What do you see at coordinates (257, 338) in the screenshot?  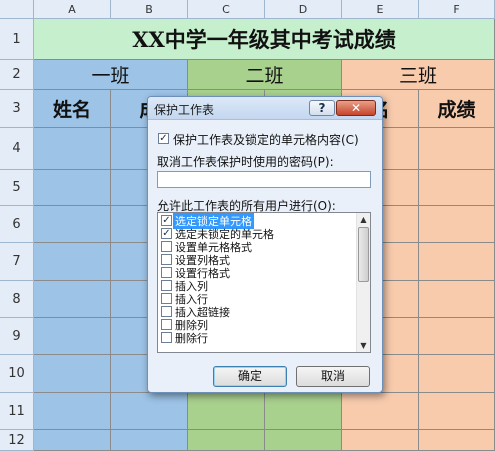 I see `permission-item: 删除行` at bounding box center [257, 338].